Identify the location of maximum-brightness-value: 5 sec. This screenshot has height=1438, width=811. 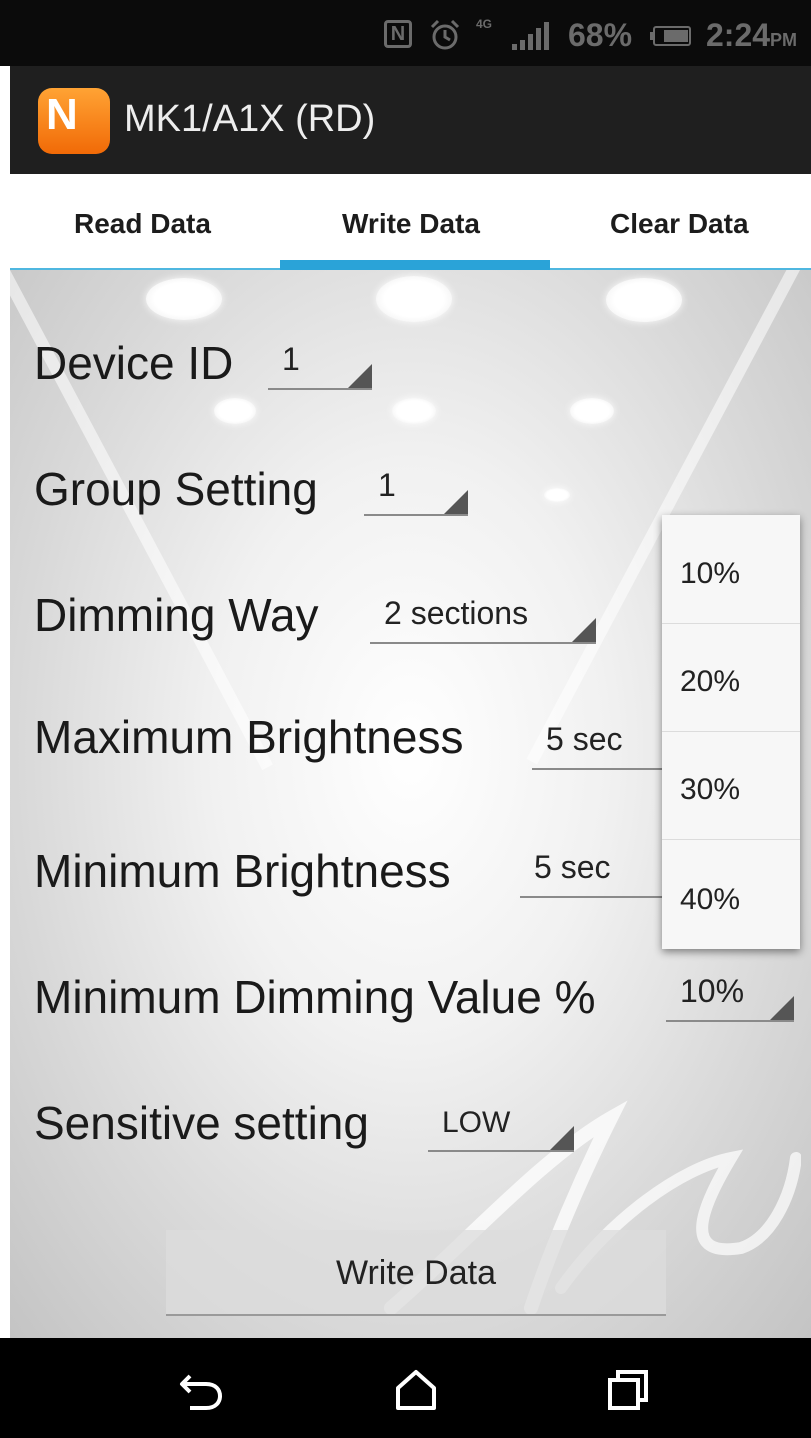
(584, 739).